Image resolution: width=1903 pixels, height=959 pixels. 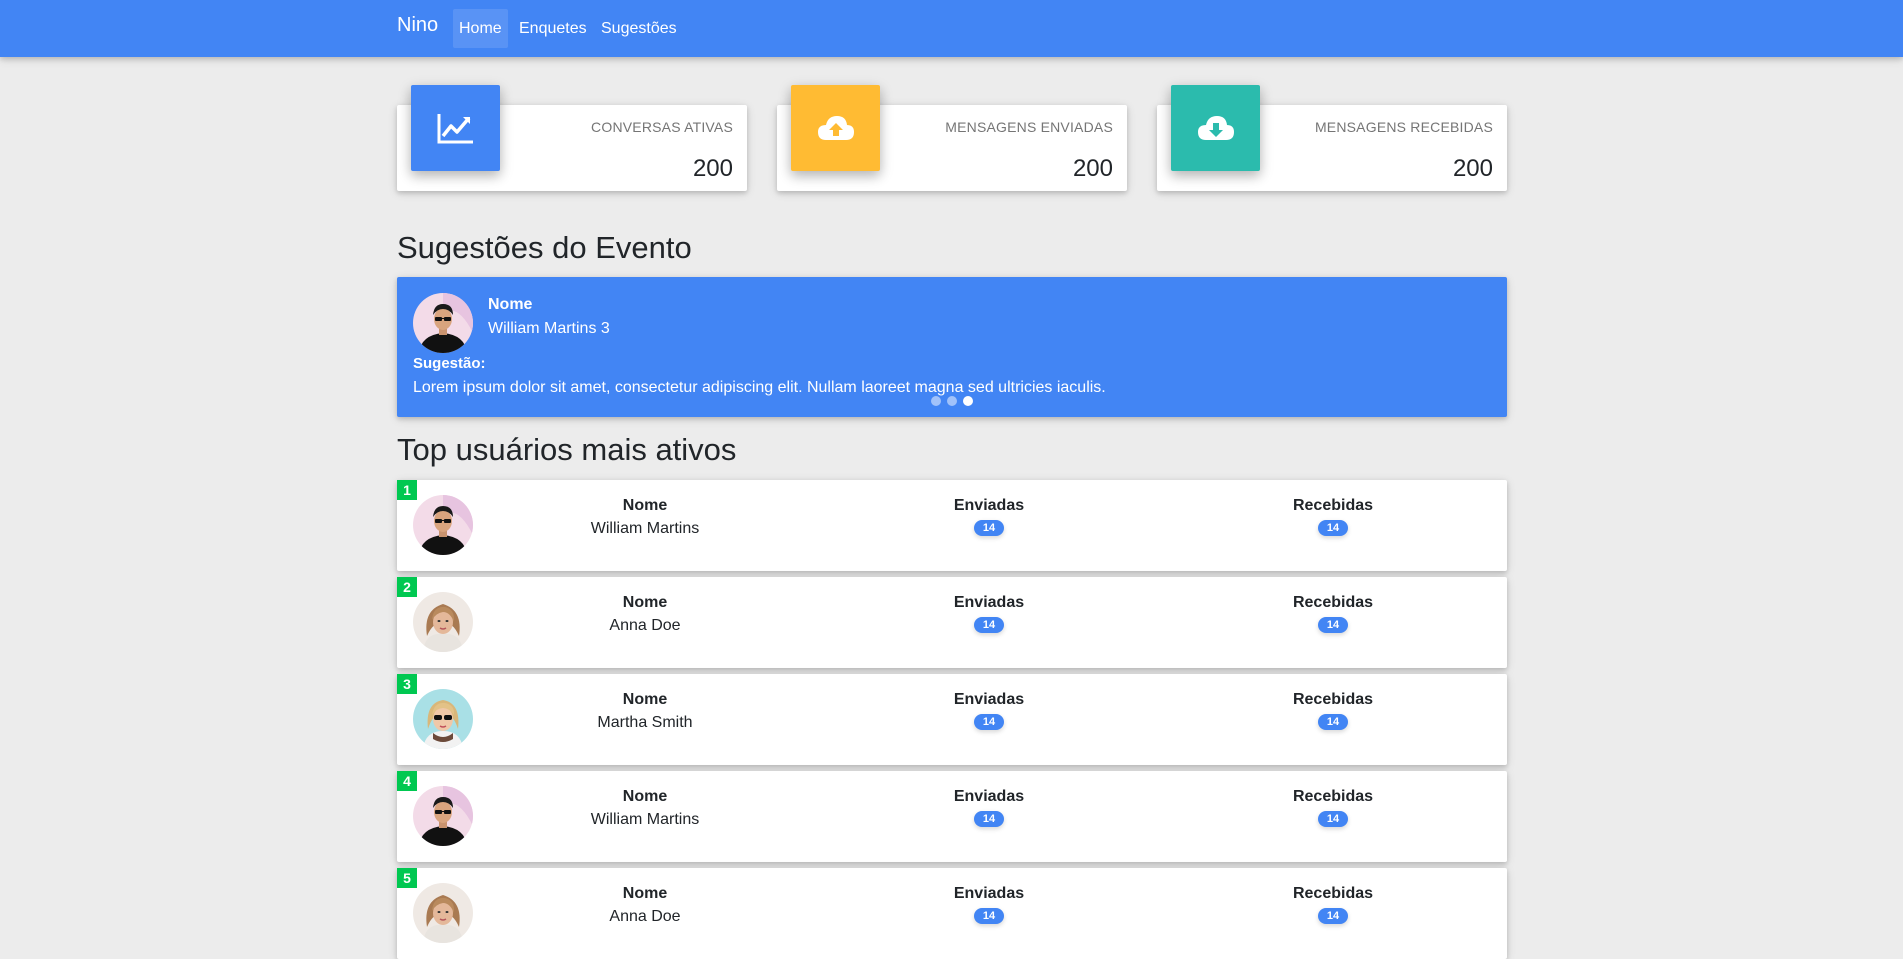 I want to click on nav-item-home: Home, so click(x=480, y=28).